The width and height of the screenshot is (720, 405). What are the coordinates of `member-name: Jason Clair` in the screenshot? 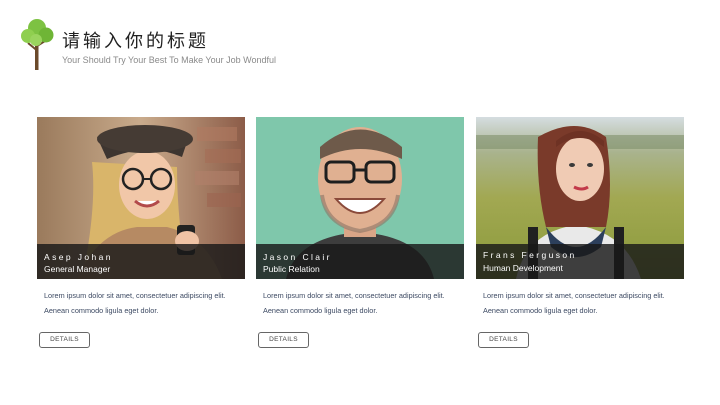 It's located at (297, 257).